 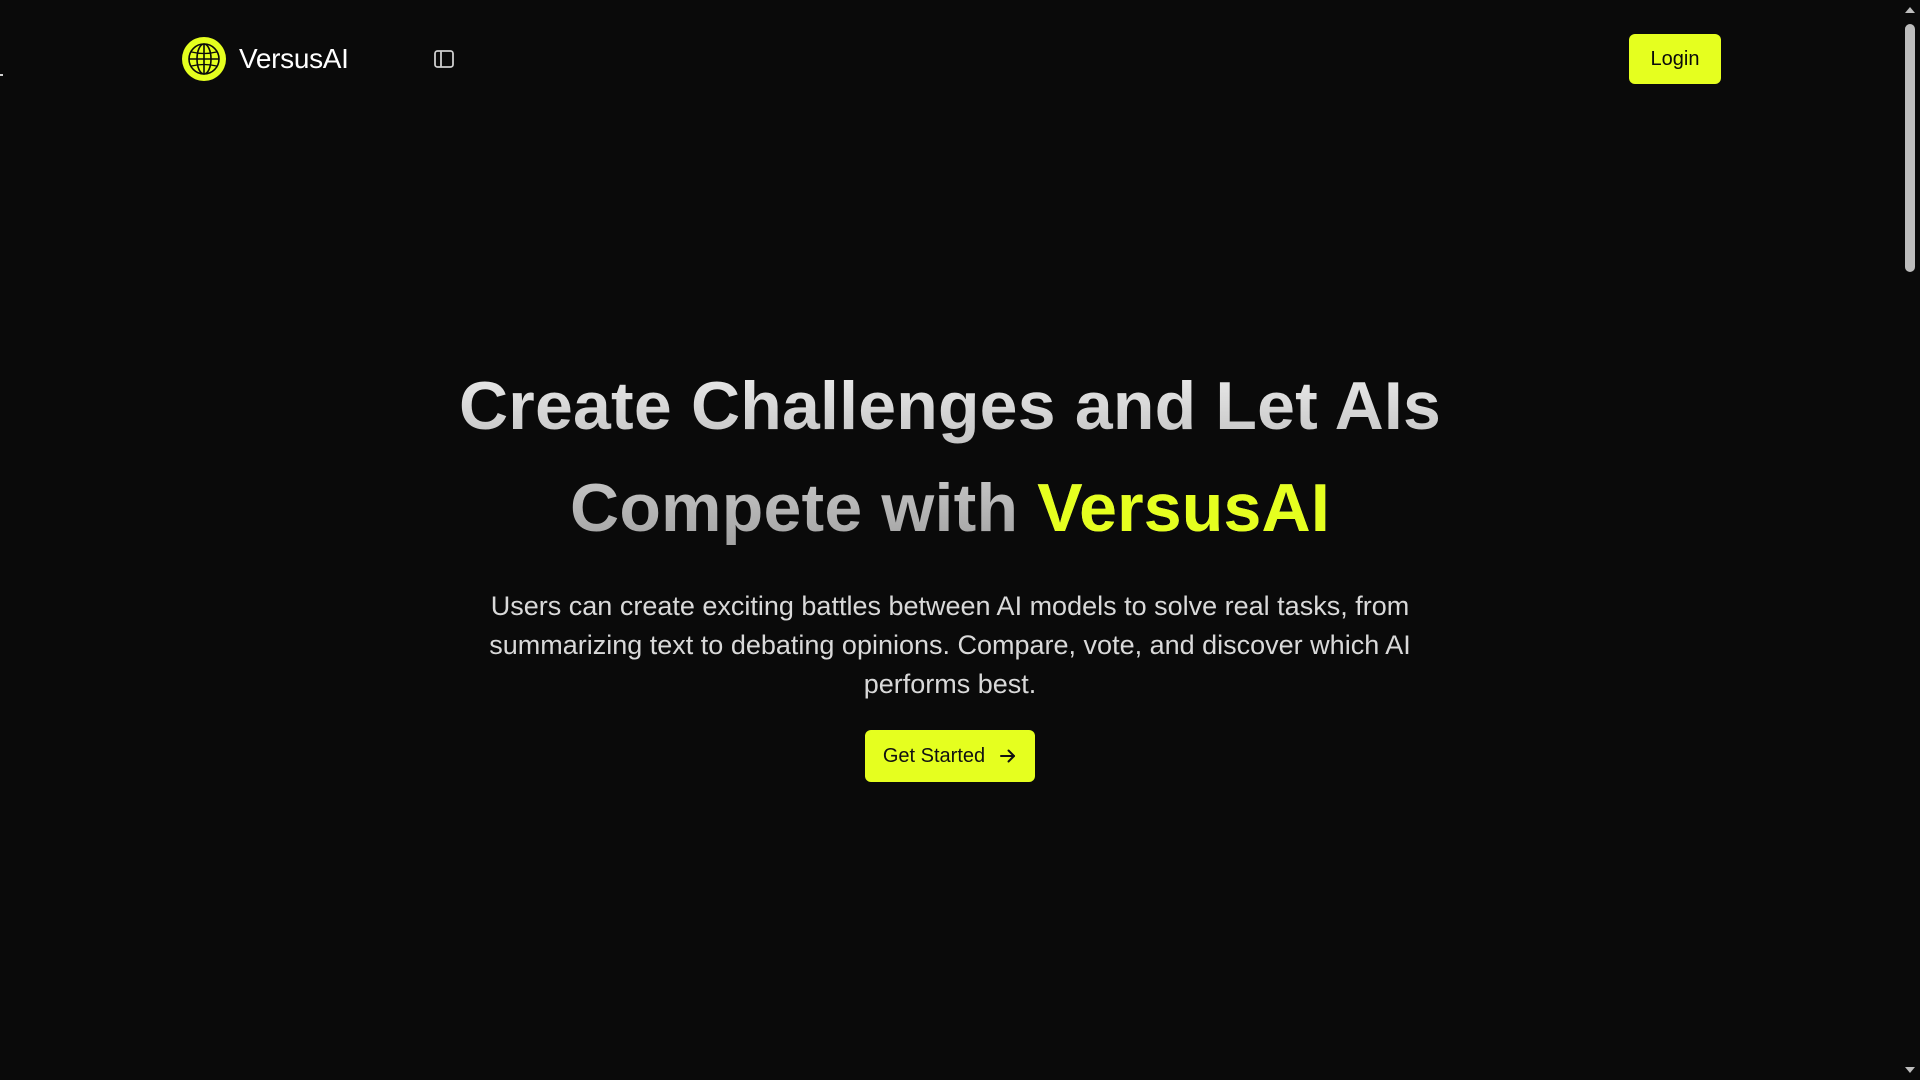 What do you see at coordinates (950, 59) in the screenshot?
I see `top-navbar: VersusAI Login` at bounding box center [950, 59].